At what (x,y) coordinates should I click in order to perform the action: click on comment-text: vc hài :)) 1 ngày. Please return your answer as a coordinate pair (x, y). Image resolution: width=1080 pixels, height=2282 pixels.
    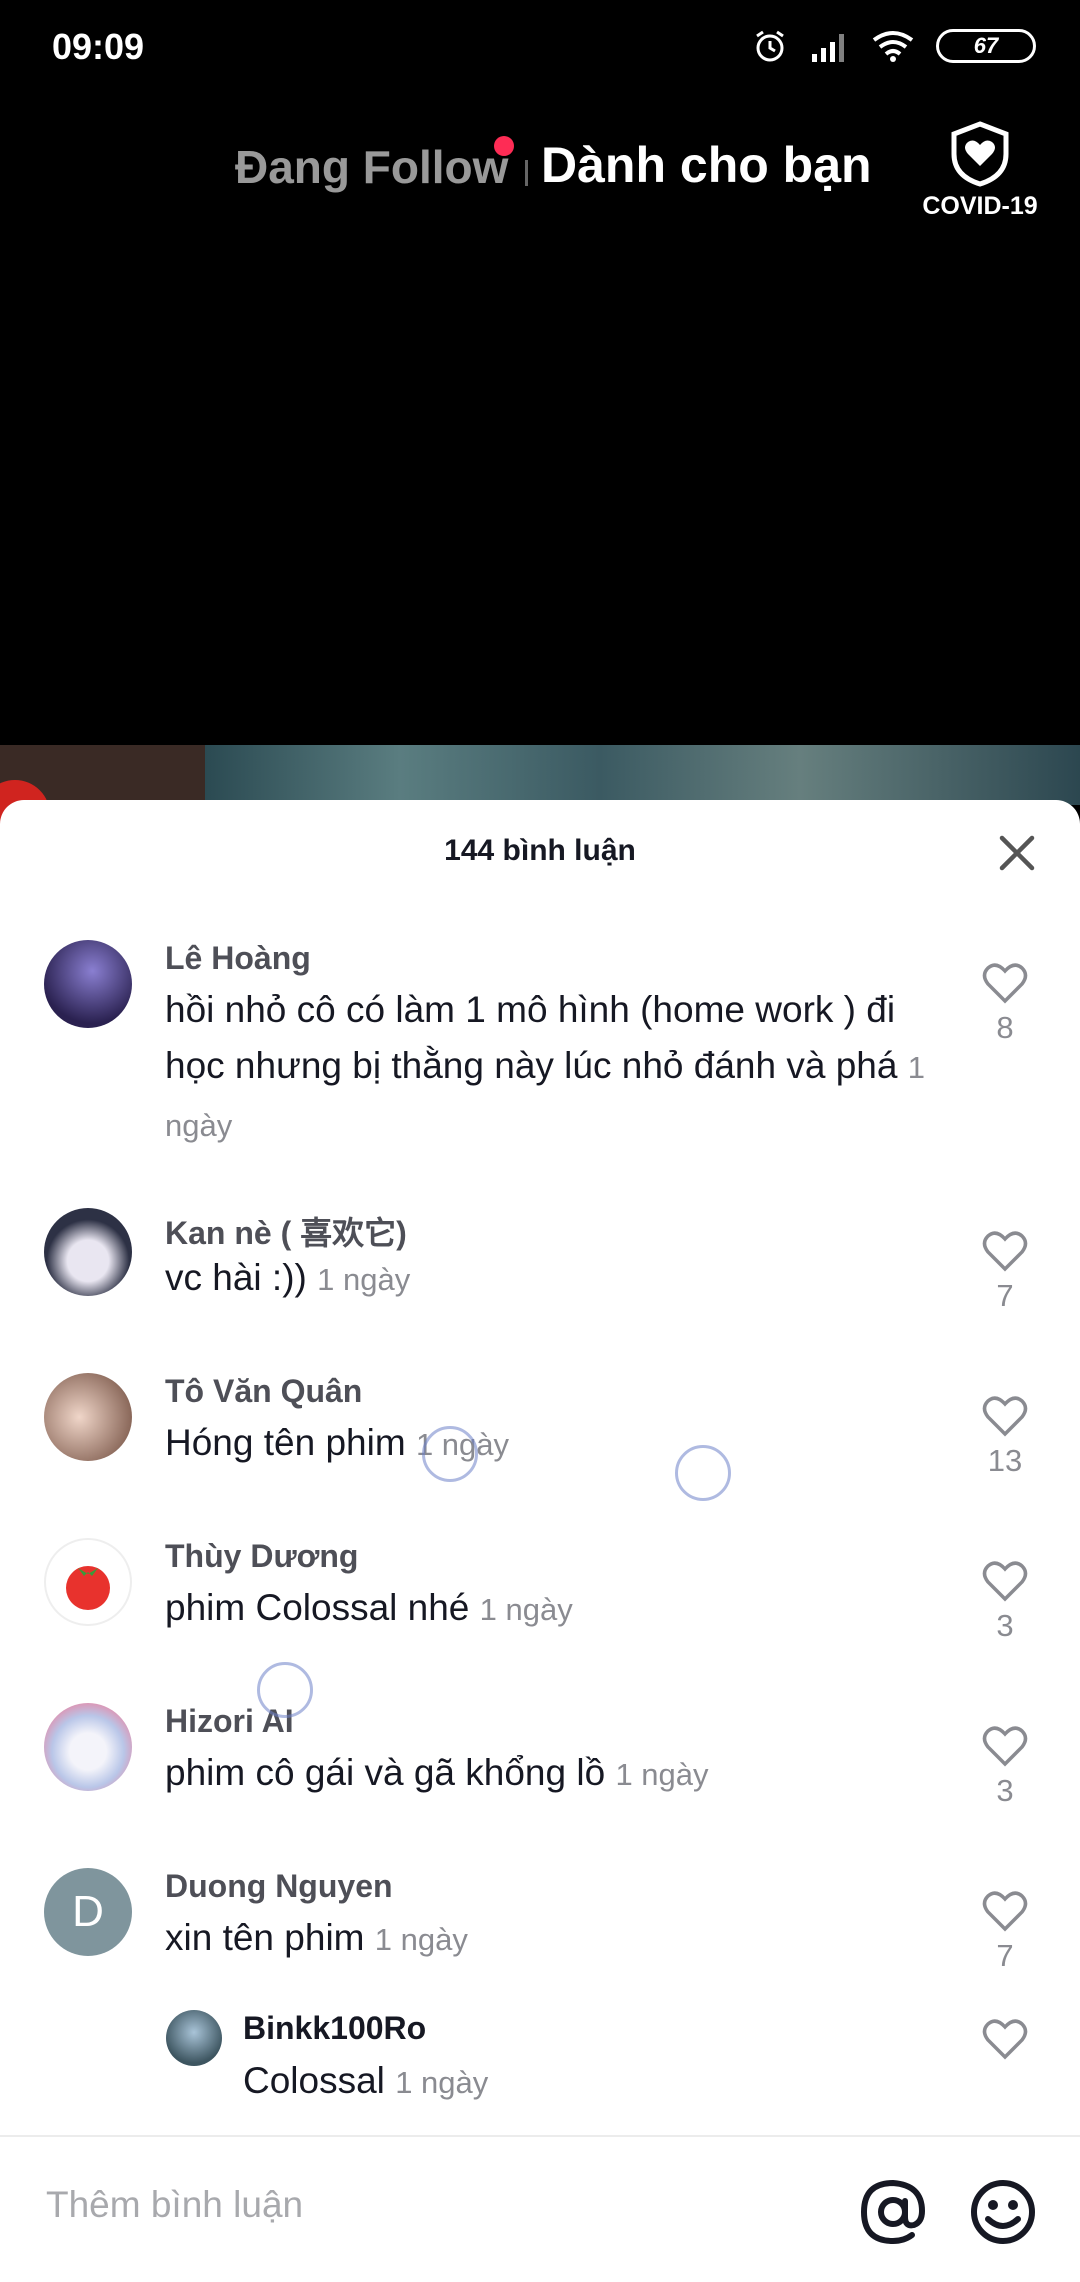
    Looking at the image, I should click on (560, 1279).